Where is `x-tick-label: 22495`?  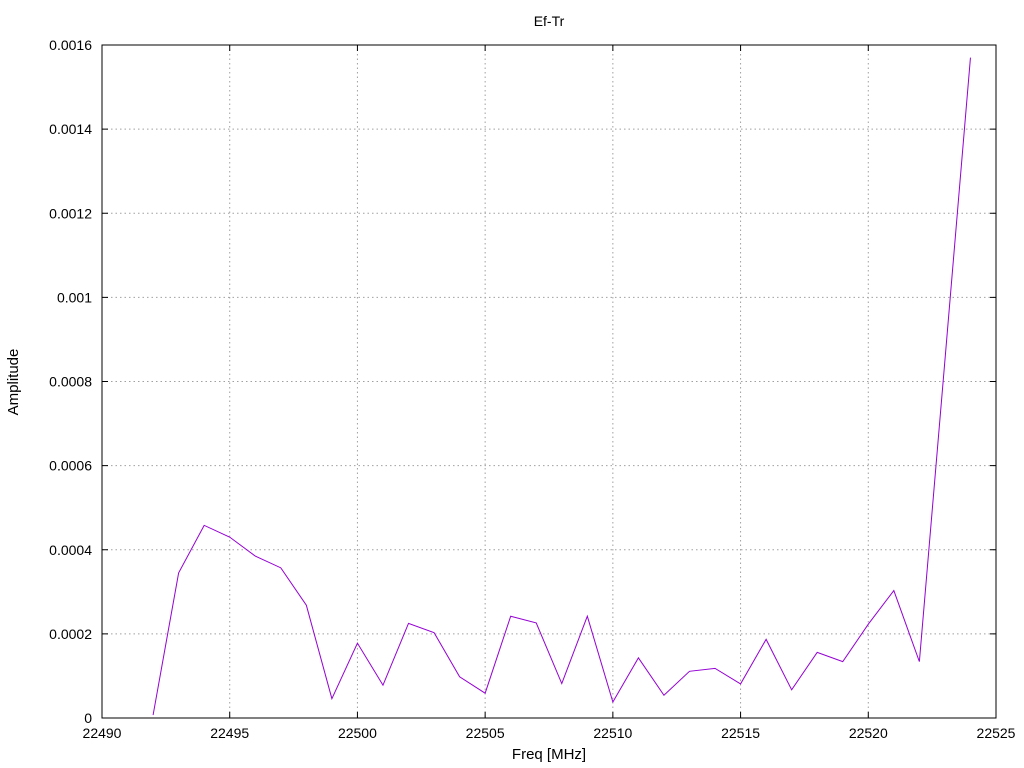
x-tick-label: 22495 is located at coordinates (229, 733).